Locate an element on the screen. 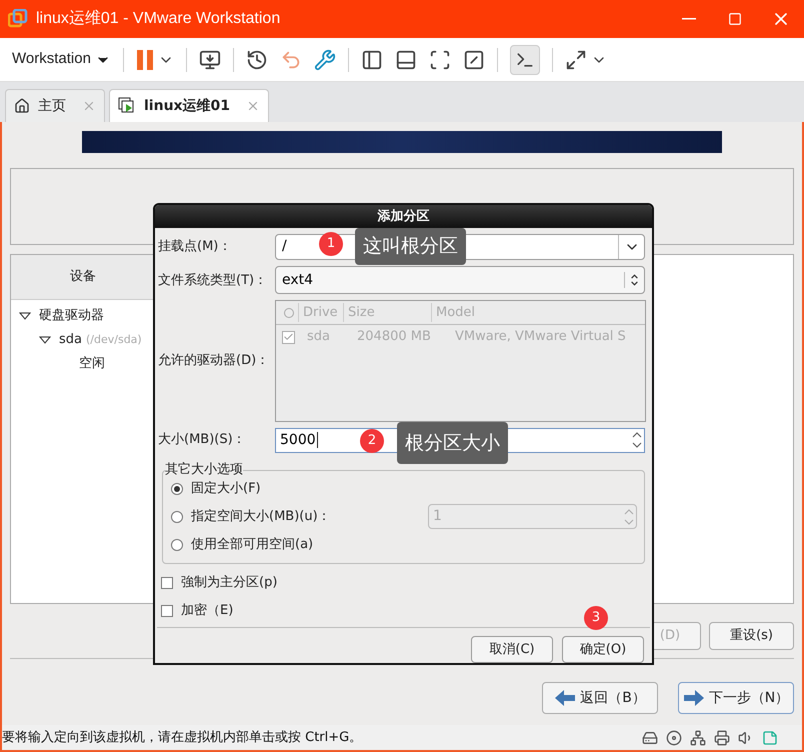  left-arrow-icon is located at coordinates (565, 698).